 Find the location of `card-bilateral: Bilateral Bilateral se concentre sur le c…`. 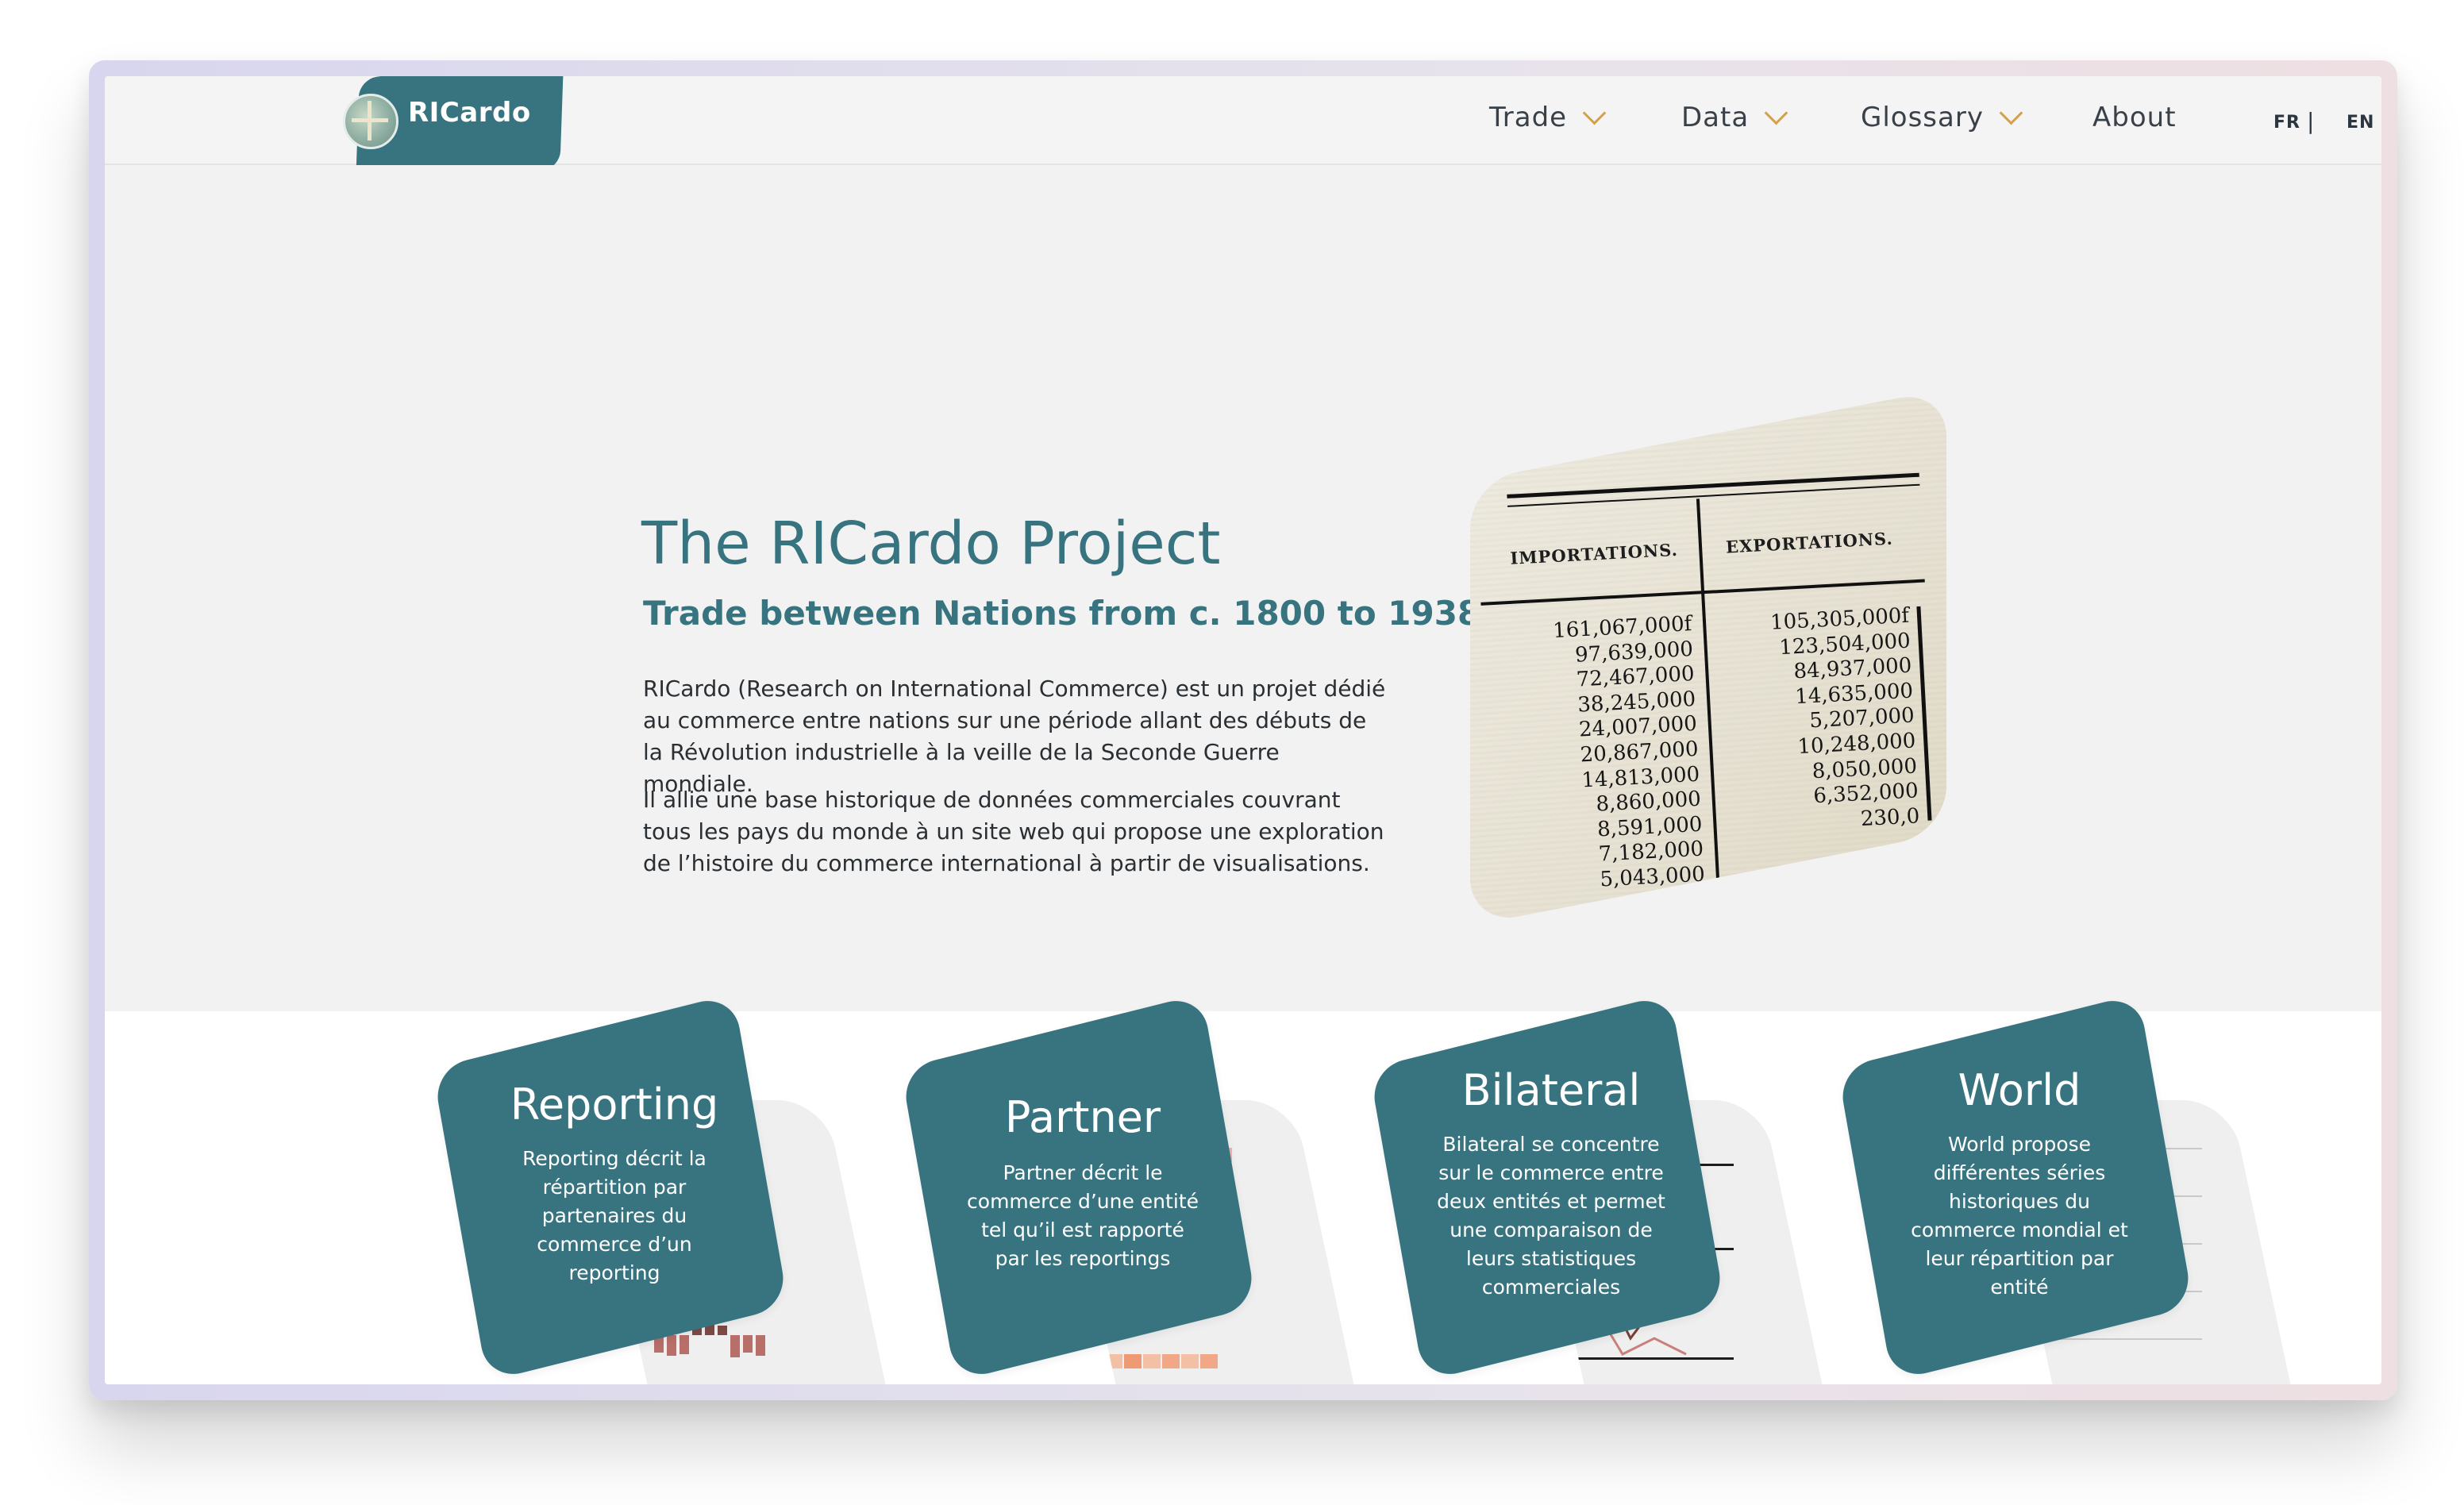

card-bilateral: Bilateral Bilateral se concentre sur le c… is located at coordinates (1597, 1188).